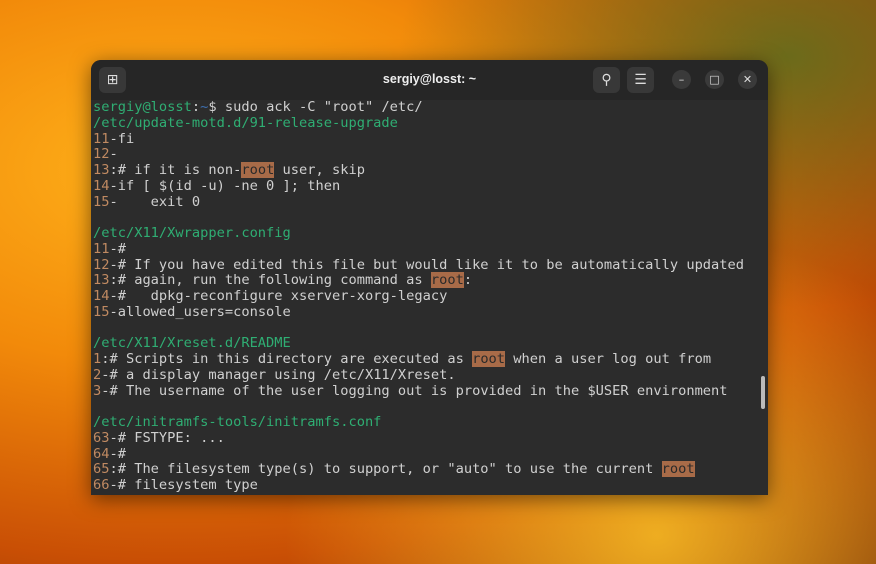  I want to click on search-icon: ⚲, so click(606, 80).